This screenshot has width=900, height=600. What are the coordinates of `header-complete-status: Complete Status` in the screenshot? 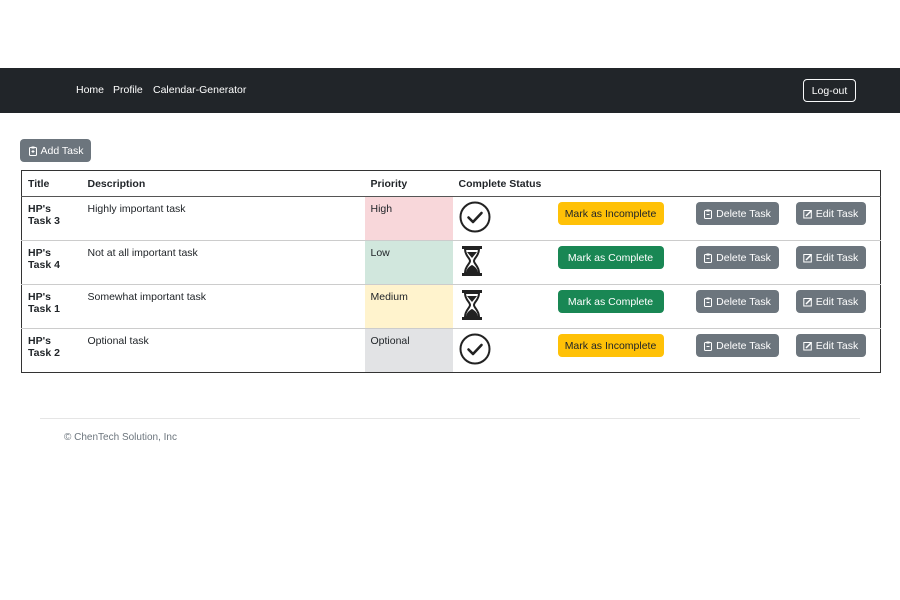 It's located at (504, 183).